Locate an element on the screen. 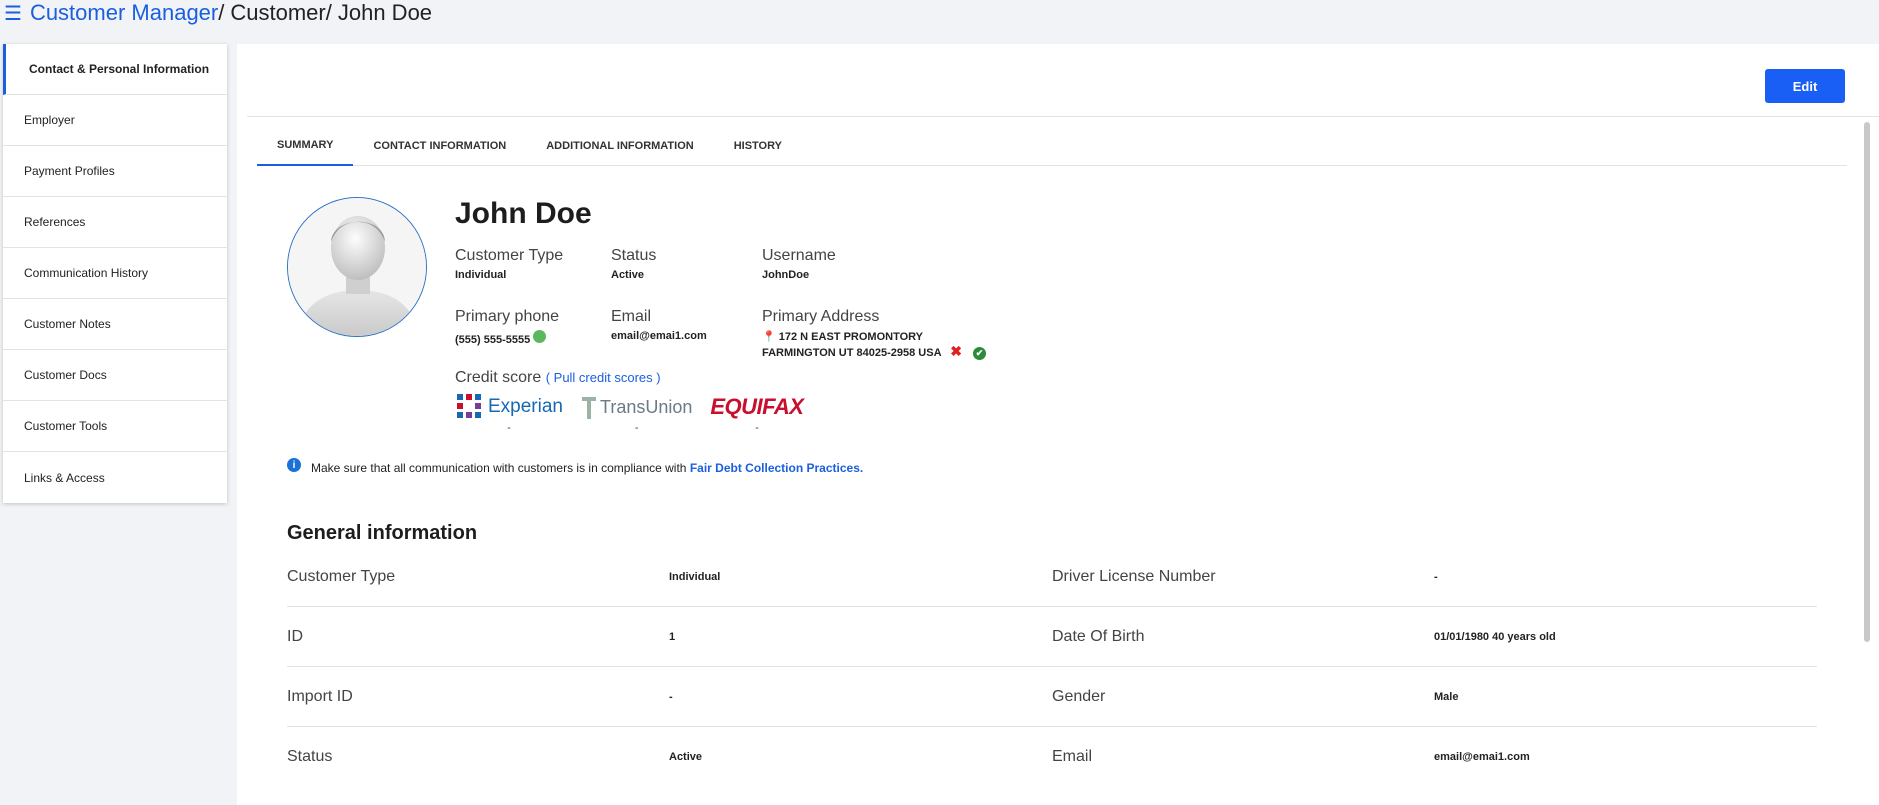  equifax-score: - is located at coordinates (757, 428).